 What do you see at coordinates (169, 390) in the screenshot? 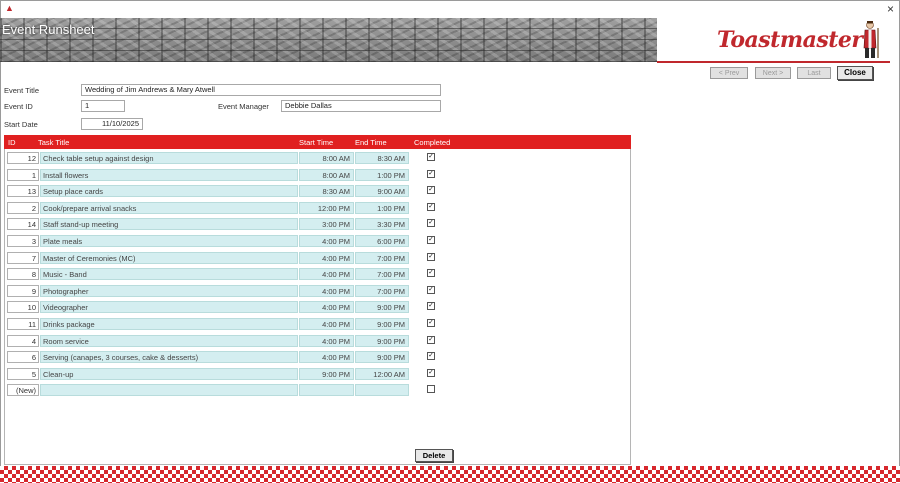
I see `task-title-cell` at bounding box center [169, 390].